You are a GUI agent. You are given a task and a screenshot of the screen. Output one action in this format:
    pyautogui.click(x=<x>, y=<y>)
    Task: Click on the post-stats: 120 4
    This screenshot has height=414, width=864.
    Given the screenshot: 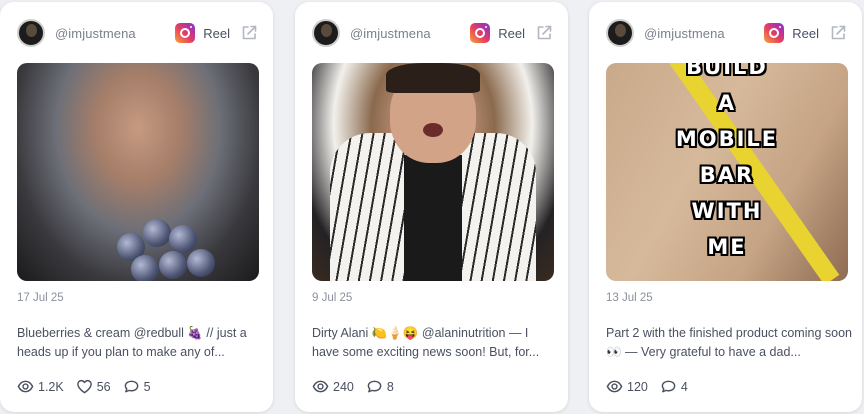 What is the action you would take?
    pyautogui.click(x=653, y=386)
    